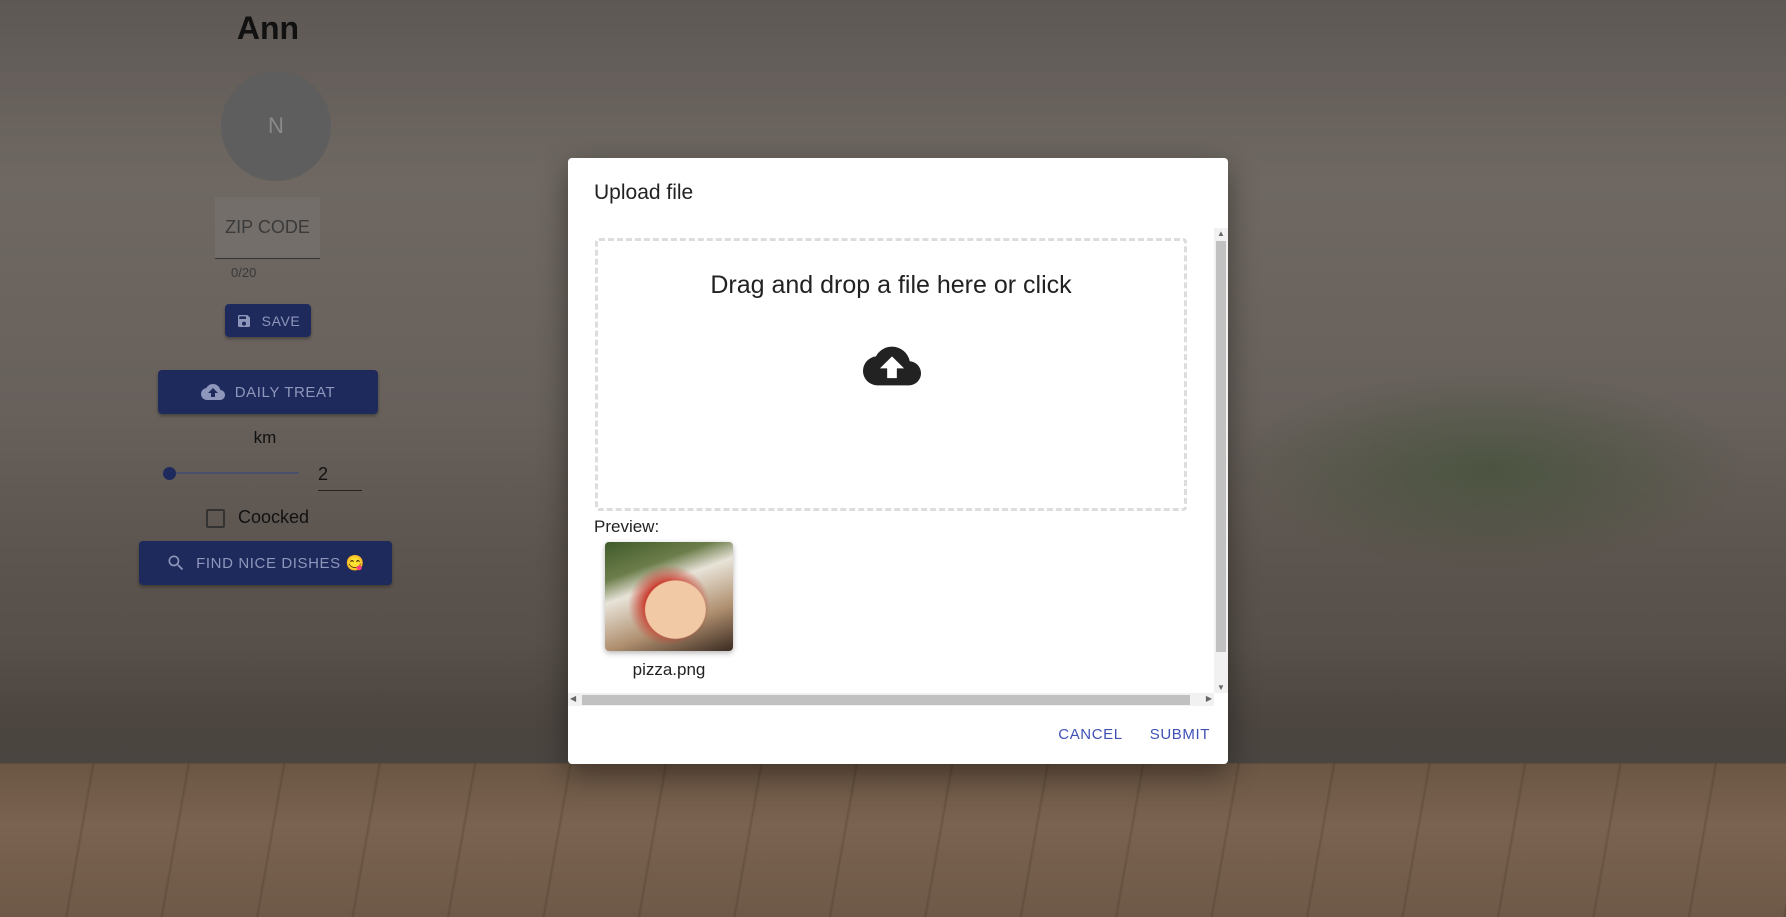 This screenshot has width=1786, height=917. Describe the element at coordinates (244, 272) in the screenshot. I see `zip-char-counter: 0/20` at that location.